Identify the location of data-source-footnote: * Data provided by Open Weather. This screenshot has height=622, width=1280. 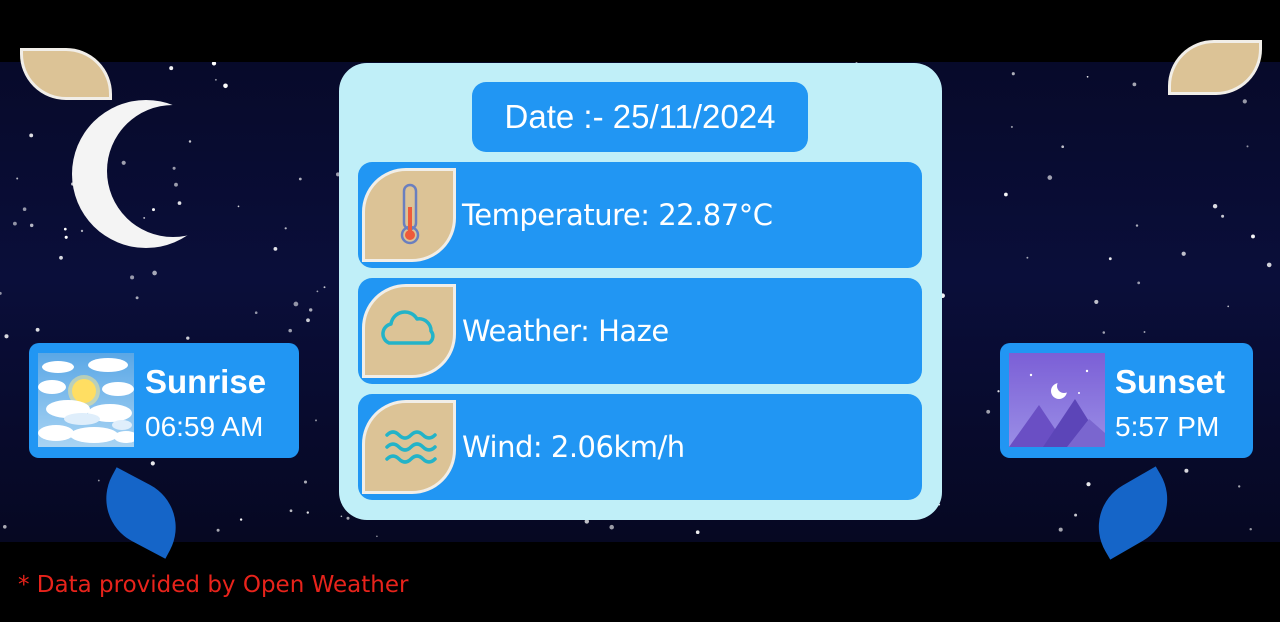
(213, 585).